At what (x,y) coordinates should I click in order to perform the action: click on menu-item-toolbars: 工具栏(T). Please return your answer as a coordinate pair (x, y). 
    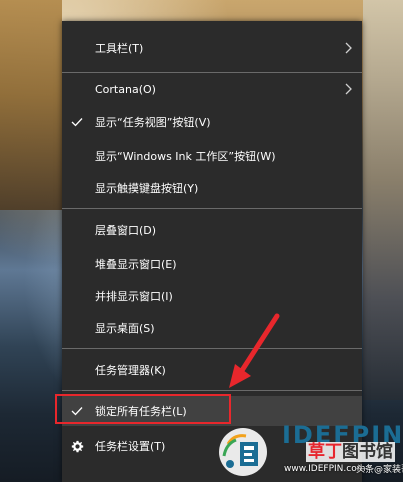
    Looking at the image, I should click on (212, 48).